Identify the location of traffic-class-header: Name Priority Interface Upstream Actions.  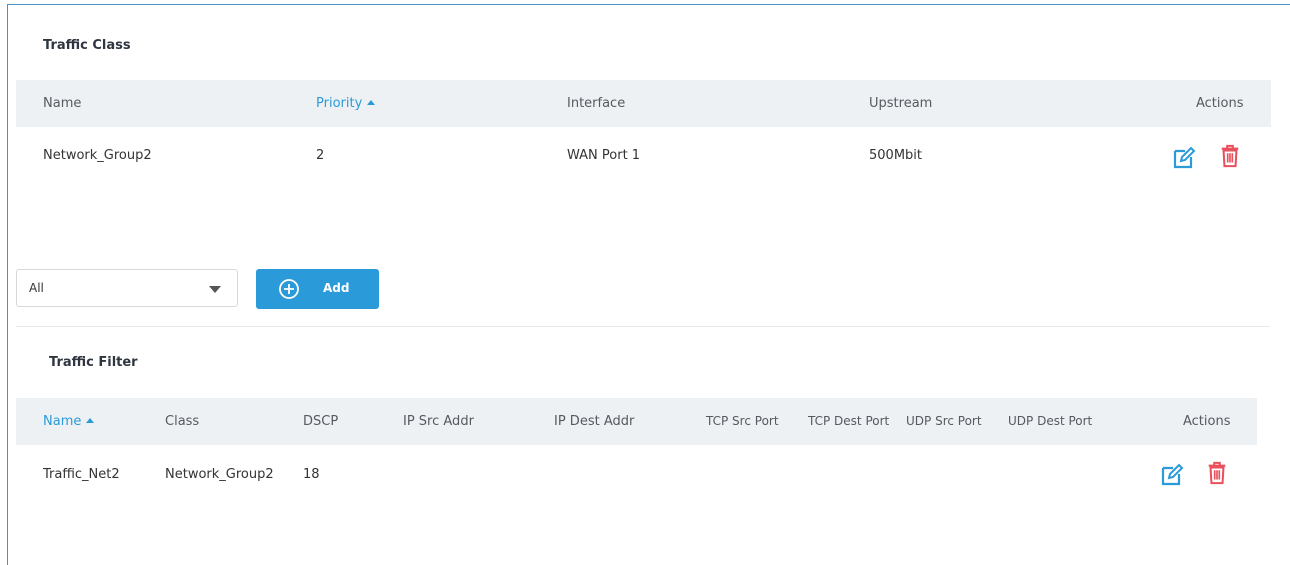
(643, 103).